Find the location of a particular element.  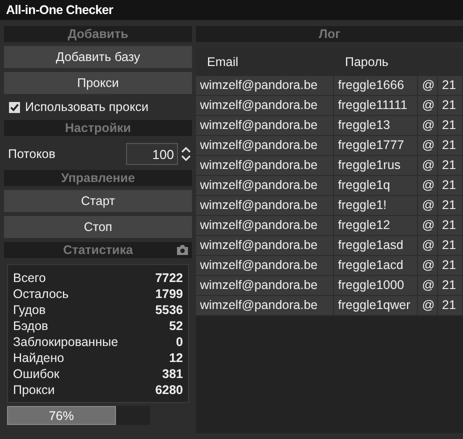

add-base-button: Добавить базу is located at coordinates (98, 57).